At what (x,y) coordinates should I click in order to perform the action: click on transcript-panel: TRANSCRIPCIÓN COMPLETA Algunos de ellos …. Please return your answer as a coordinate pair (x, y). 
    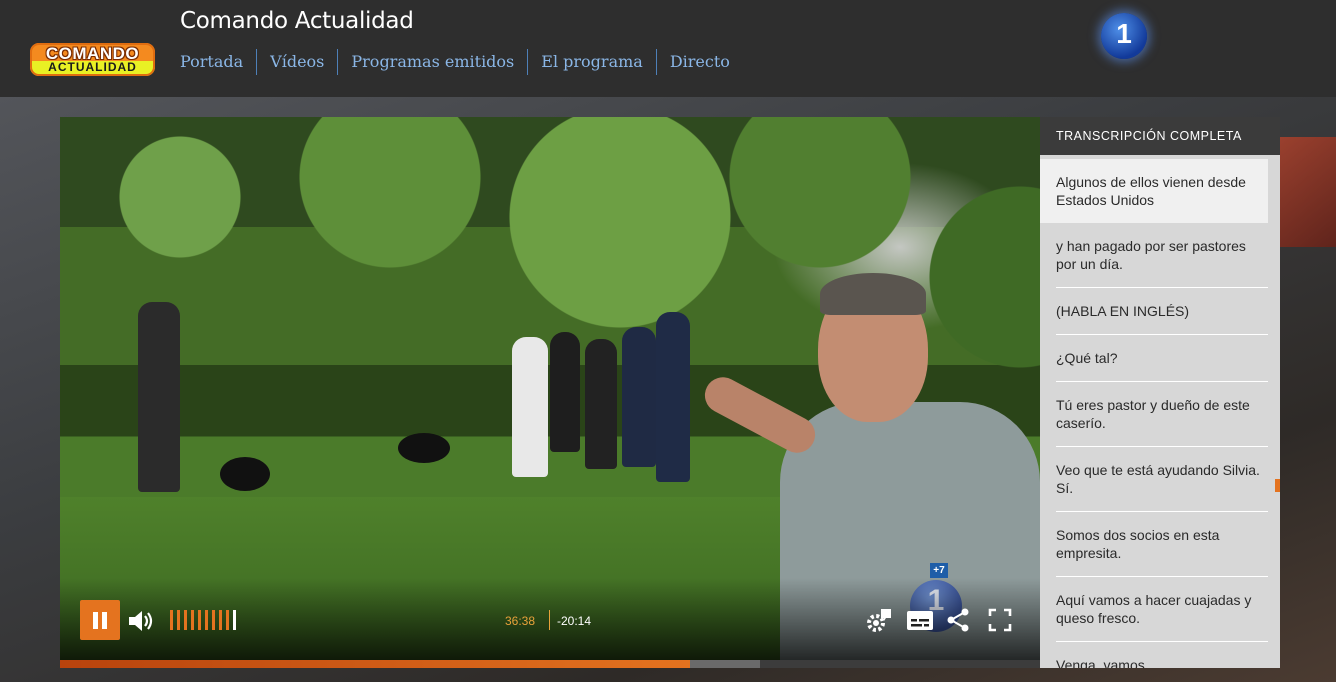
    Looking at the image, I should click on (1160, 392).